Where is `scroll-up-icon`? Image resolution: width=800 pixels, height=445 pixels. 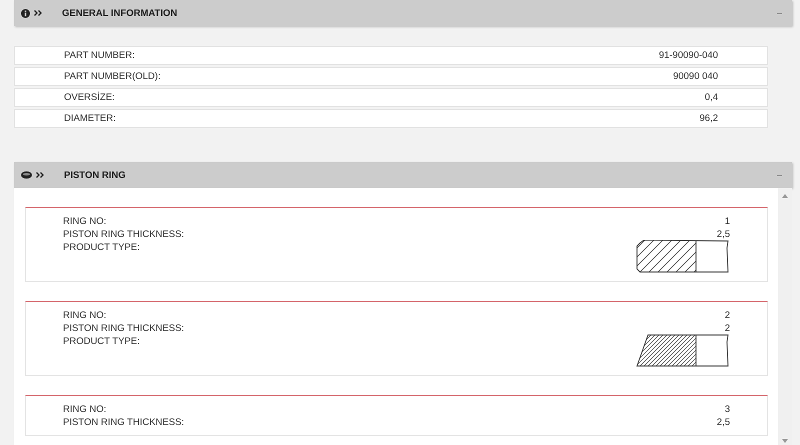 scroll-up-icon is located at coordinates (785, 196).